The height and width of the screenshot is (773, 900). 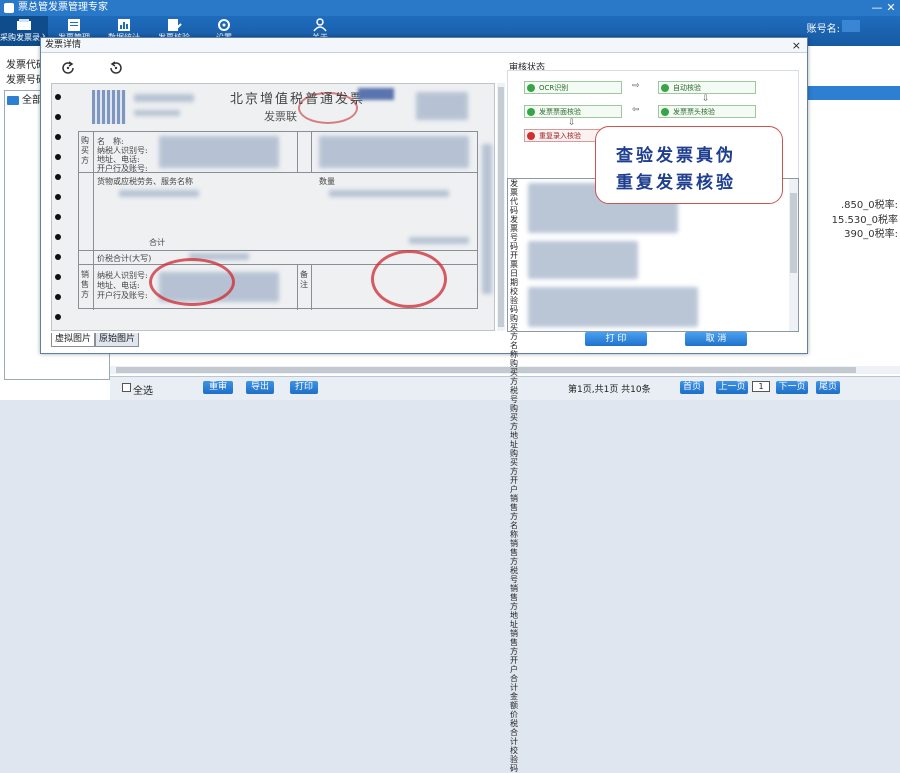 I want to click on step-label: 发票票头核验, so click(x=694, y=112).